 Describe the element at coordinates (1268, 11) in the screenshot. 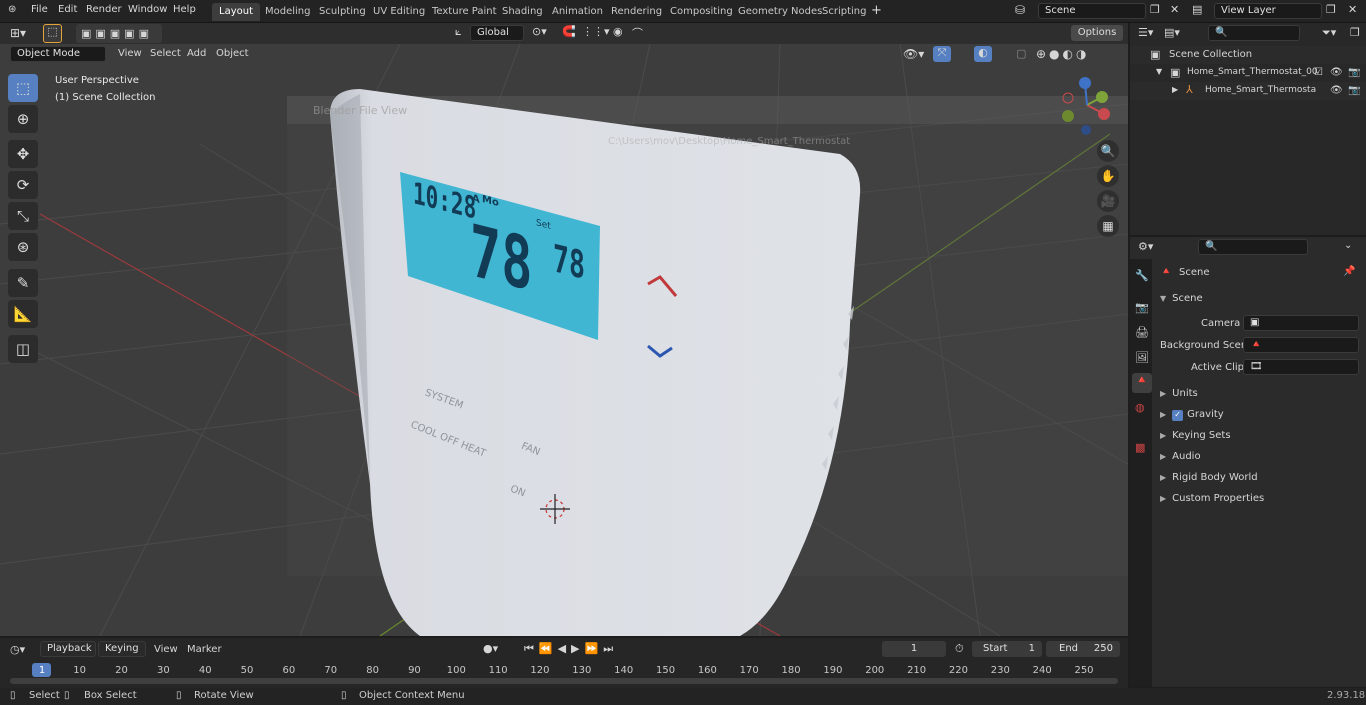

I see `view-layer-field: View Layer` at that location.